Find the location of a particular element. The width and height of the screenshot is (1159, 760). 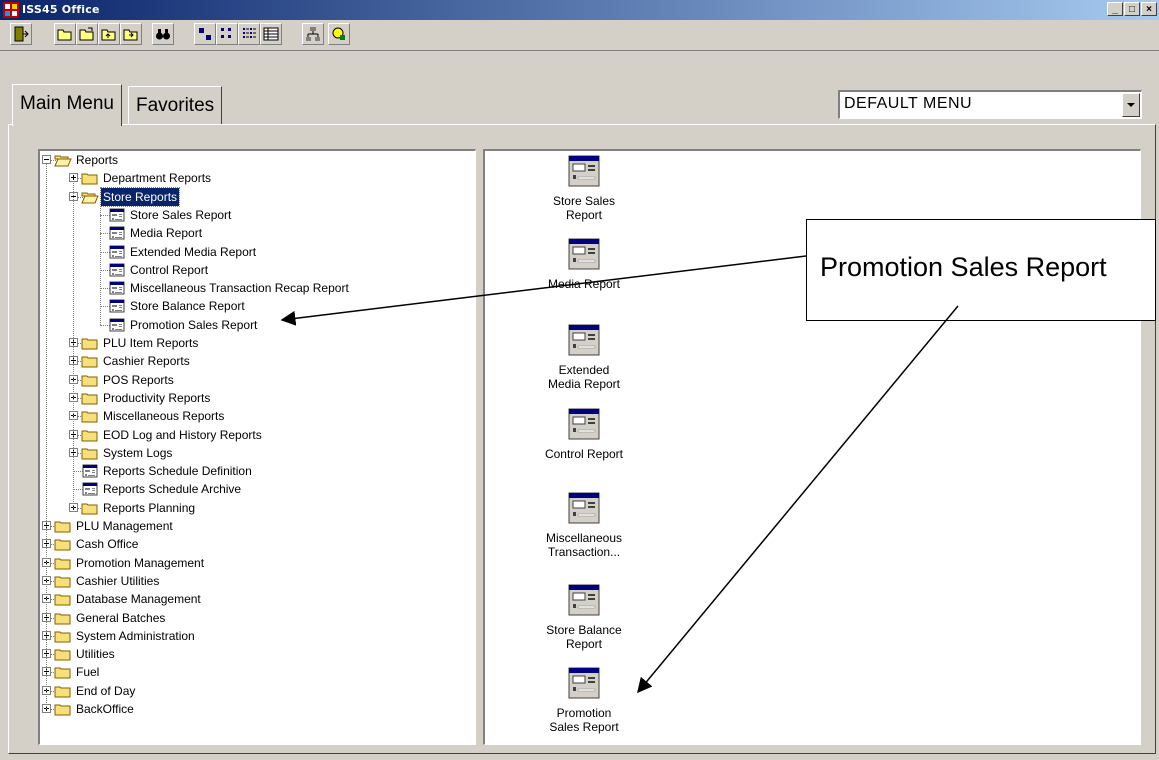

tree-item: Cashier Utilities is located at coordinates (255, 581).